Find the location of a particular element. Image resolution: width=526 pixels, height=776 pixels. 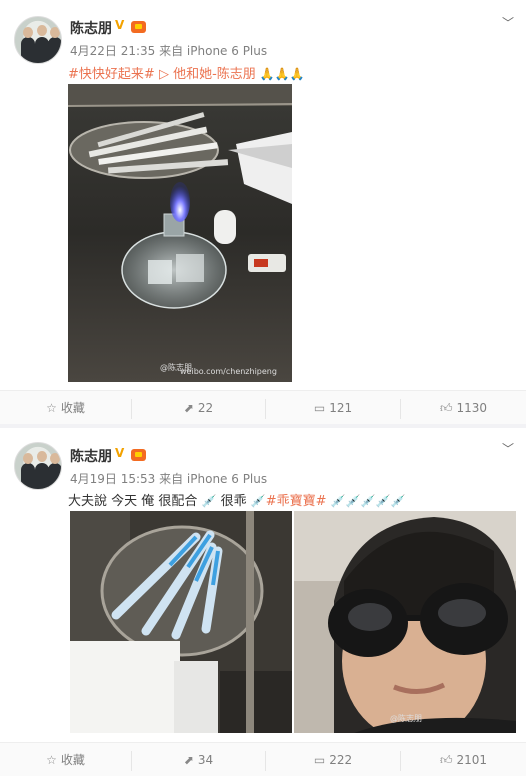

video-link: ▷ 他和她-陈志朋 is located at coordinates (207, 74).